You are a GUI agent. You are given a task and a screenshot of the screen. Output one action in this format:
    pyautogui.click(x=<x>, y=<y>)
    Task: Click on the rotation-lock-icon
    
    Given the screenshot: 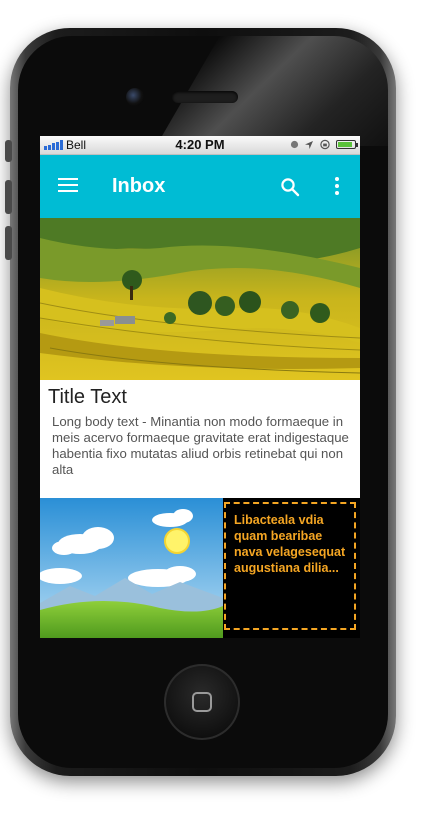 What is the action you would take?
    pyautogui.click(x=325, y=144)
    